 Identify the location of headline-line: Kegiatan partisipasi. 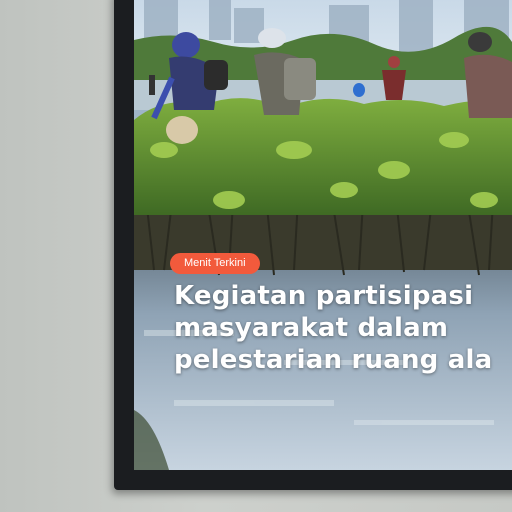
(324, 296).